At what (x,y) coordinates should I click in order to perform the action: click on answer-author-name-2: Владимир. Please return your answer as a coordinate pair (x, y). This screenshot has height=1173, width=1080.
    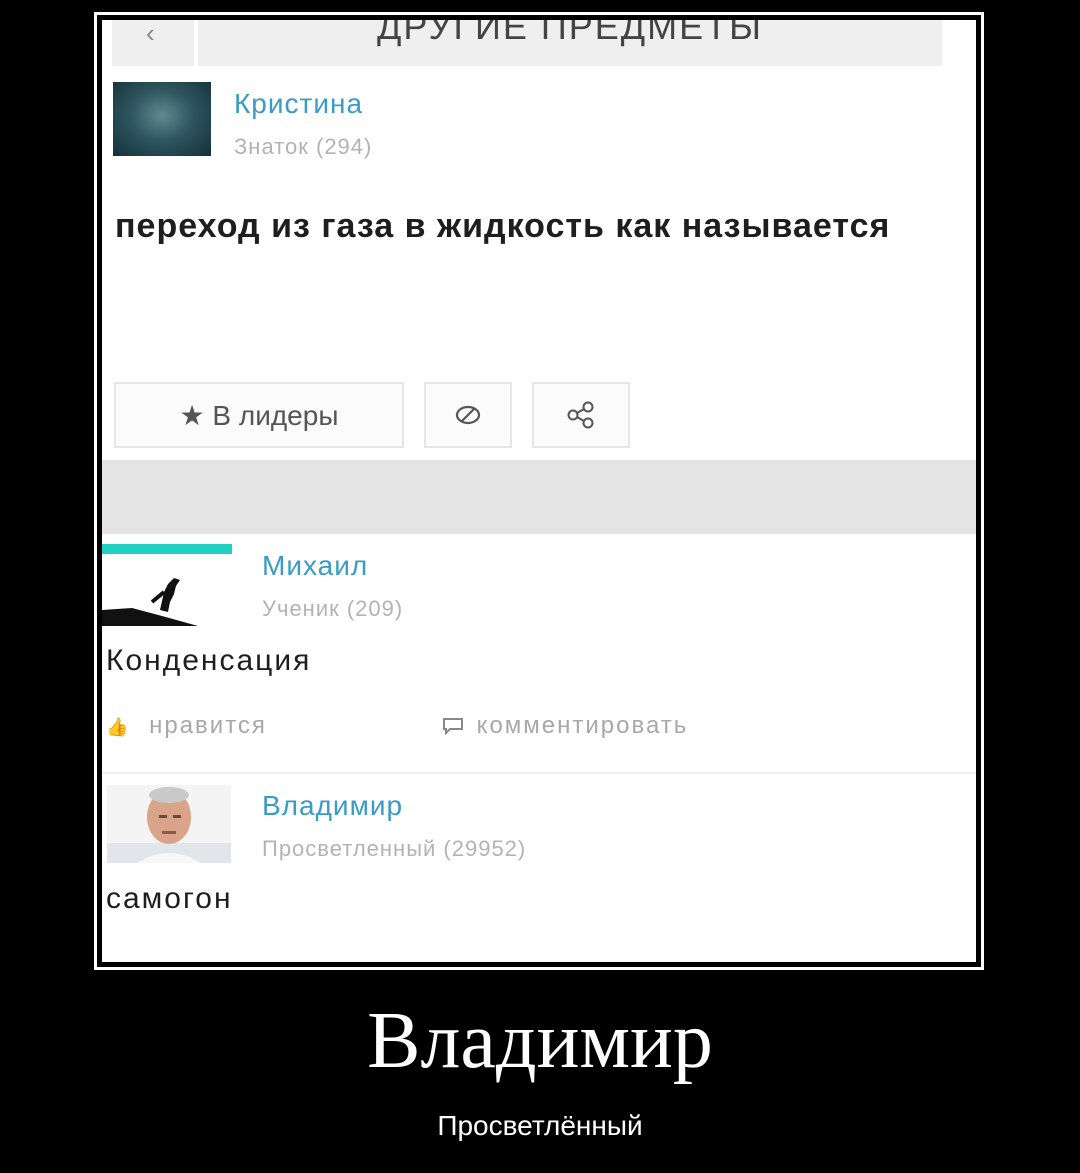
    Looking at the image, I should click on (332, 806).